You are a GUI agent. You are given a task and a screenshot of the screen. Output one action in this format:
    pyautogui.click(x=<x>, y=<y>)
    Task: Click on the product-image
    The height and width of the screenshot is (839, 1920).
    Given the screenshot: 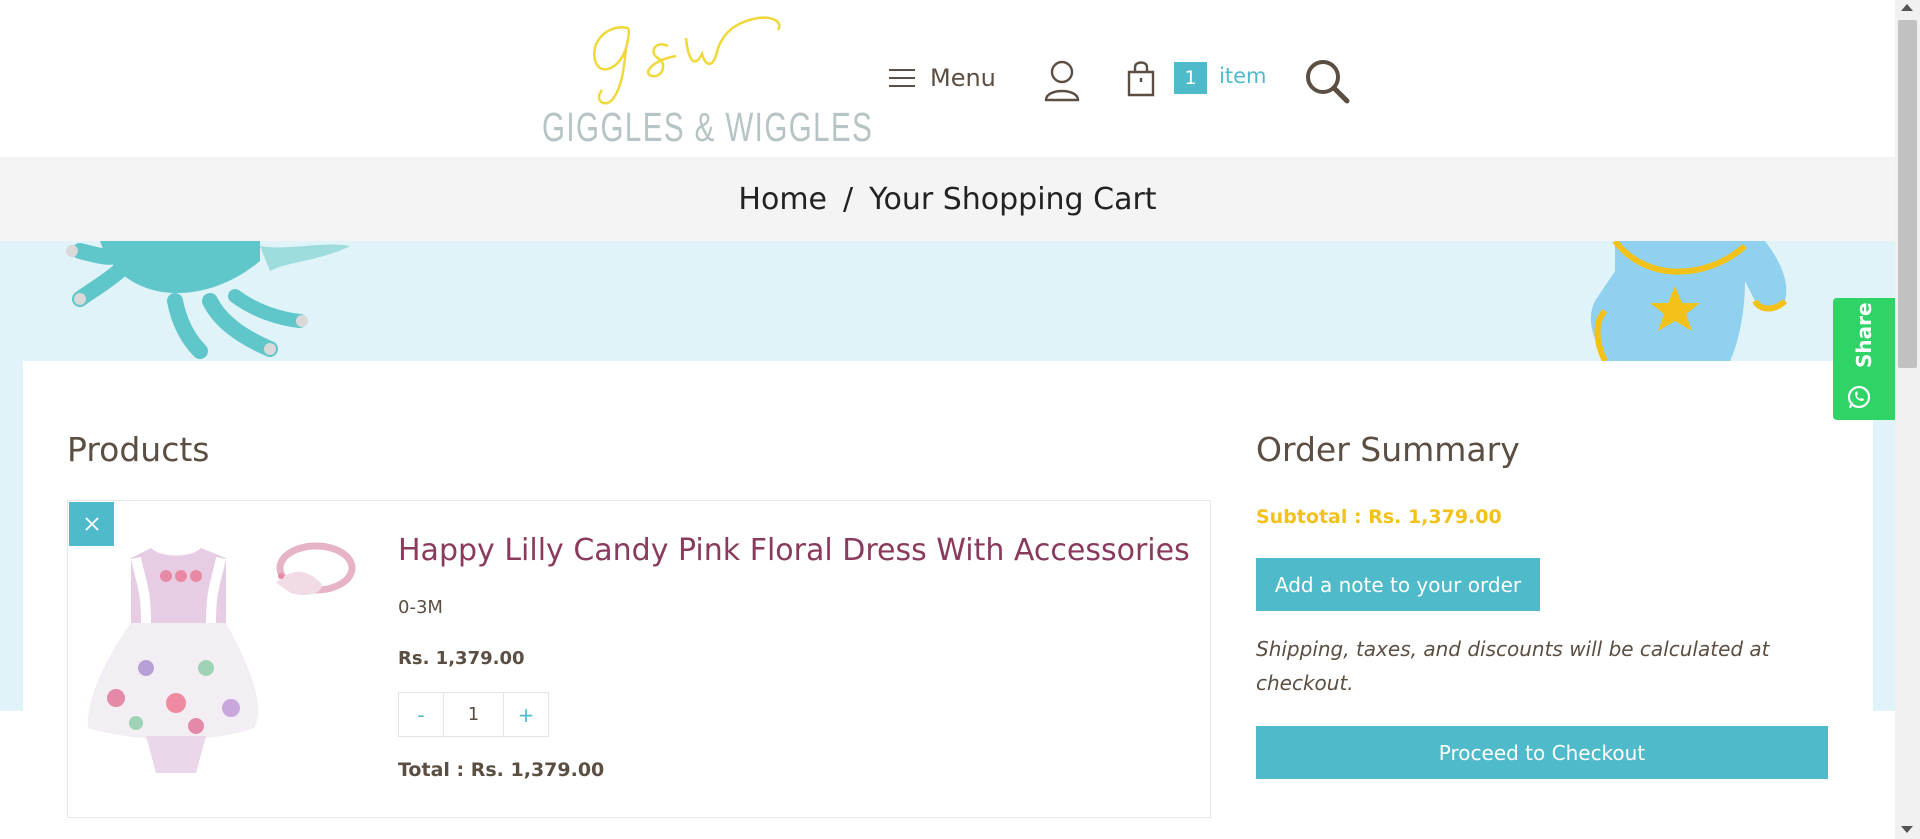 What is the action you would take?
    pyautogui.click(x=221, y=658)
    